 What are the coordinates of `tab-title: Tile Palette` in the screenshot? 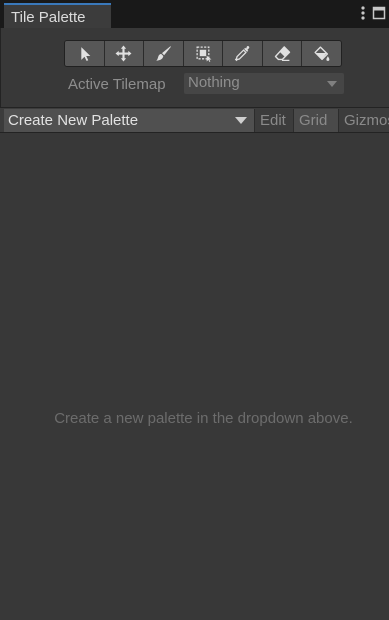 It's located at (48, 17).